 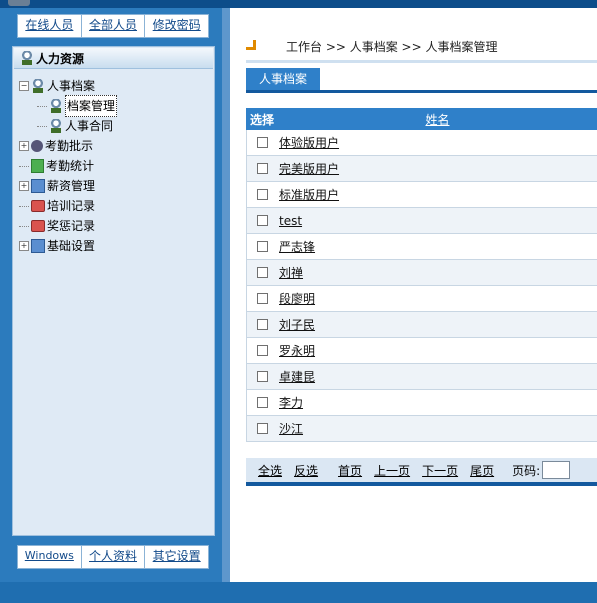 What do you see at coordinates (116, 166) in the screenshot?
I see `tree-item-attendance-stats: 考勤统计` at bounding box center [116, 166].